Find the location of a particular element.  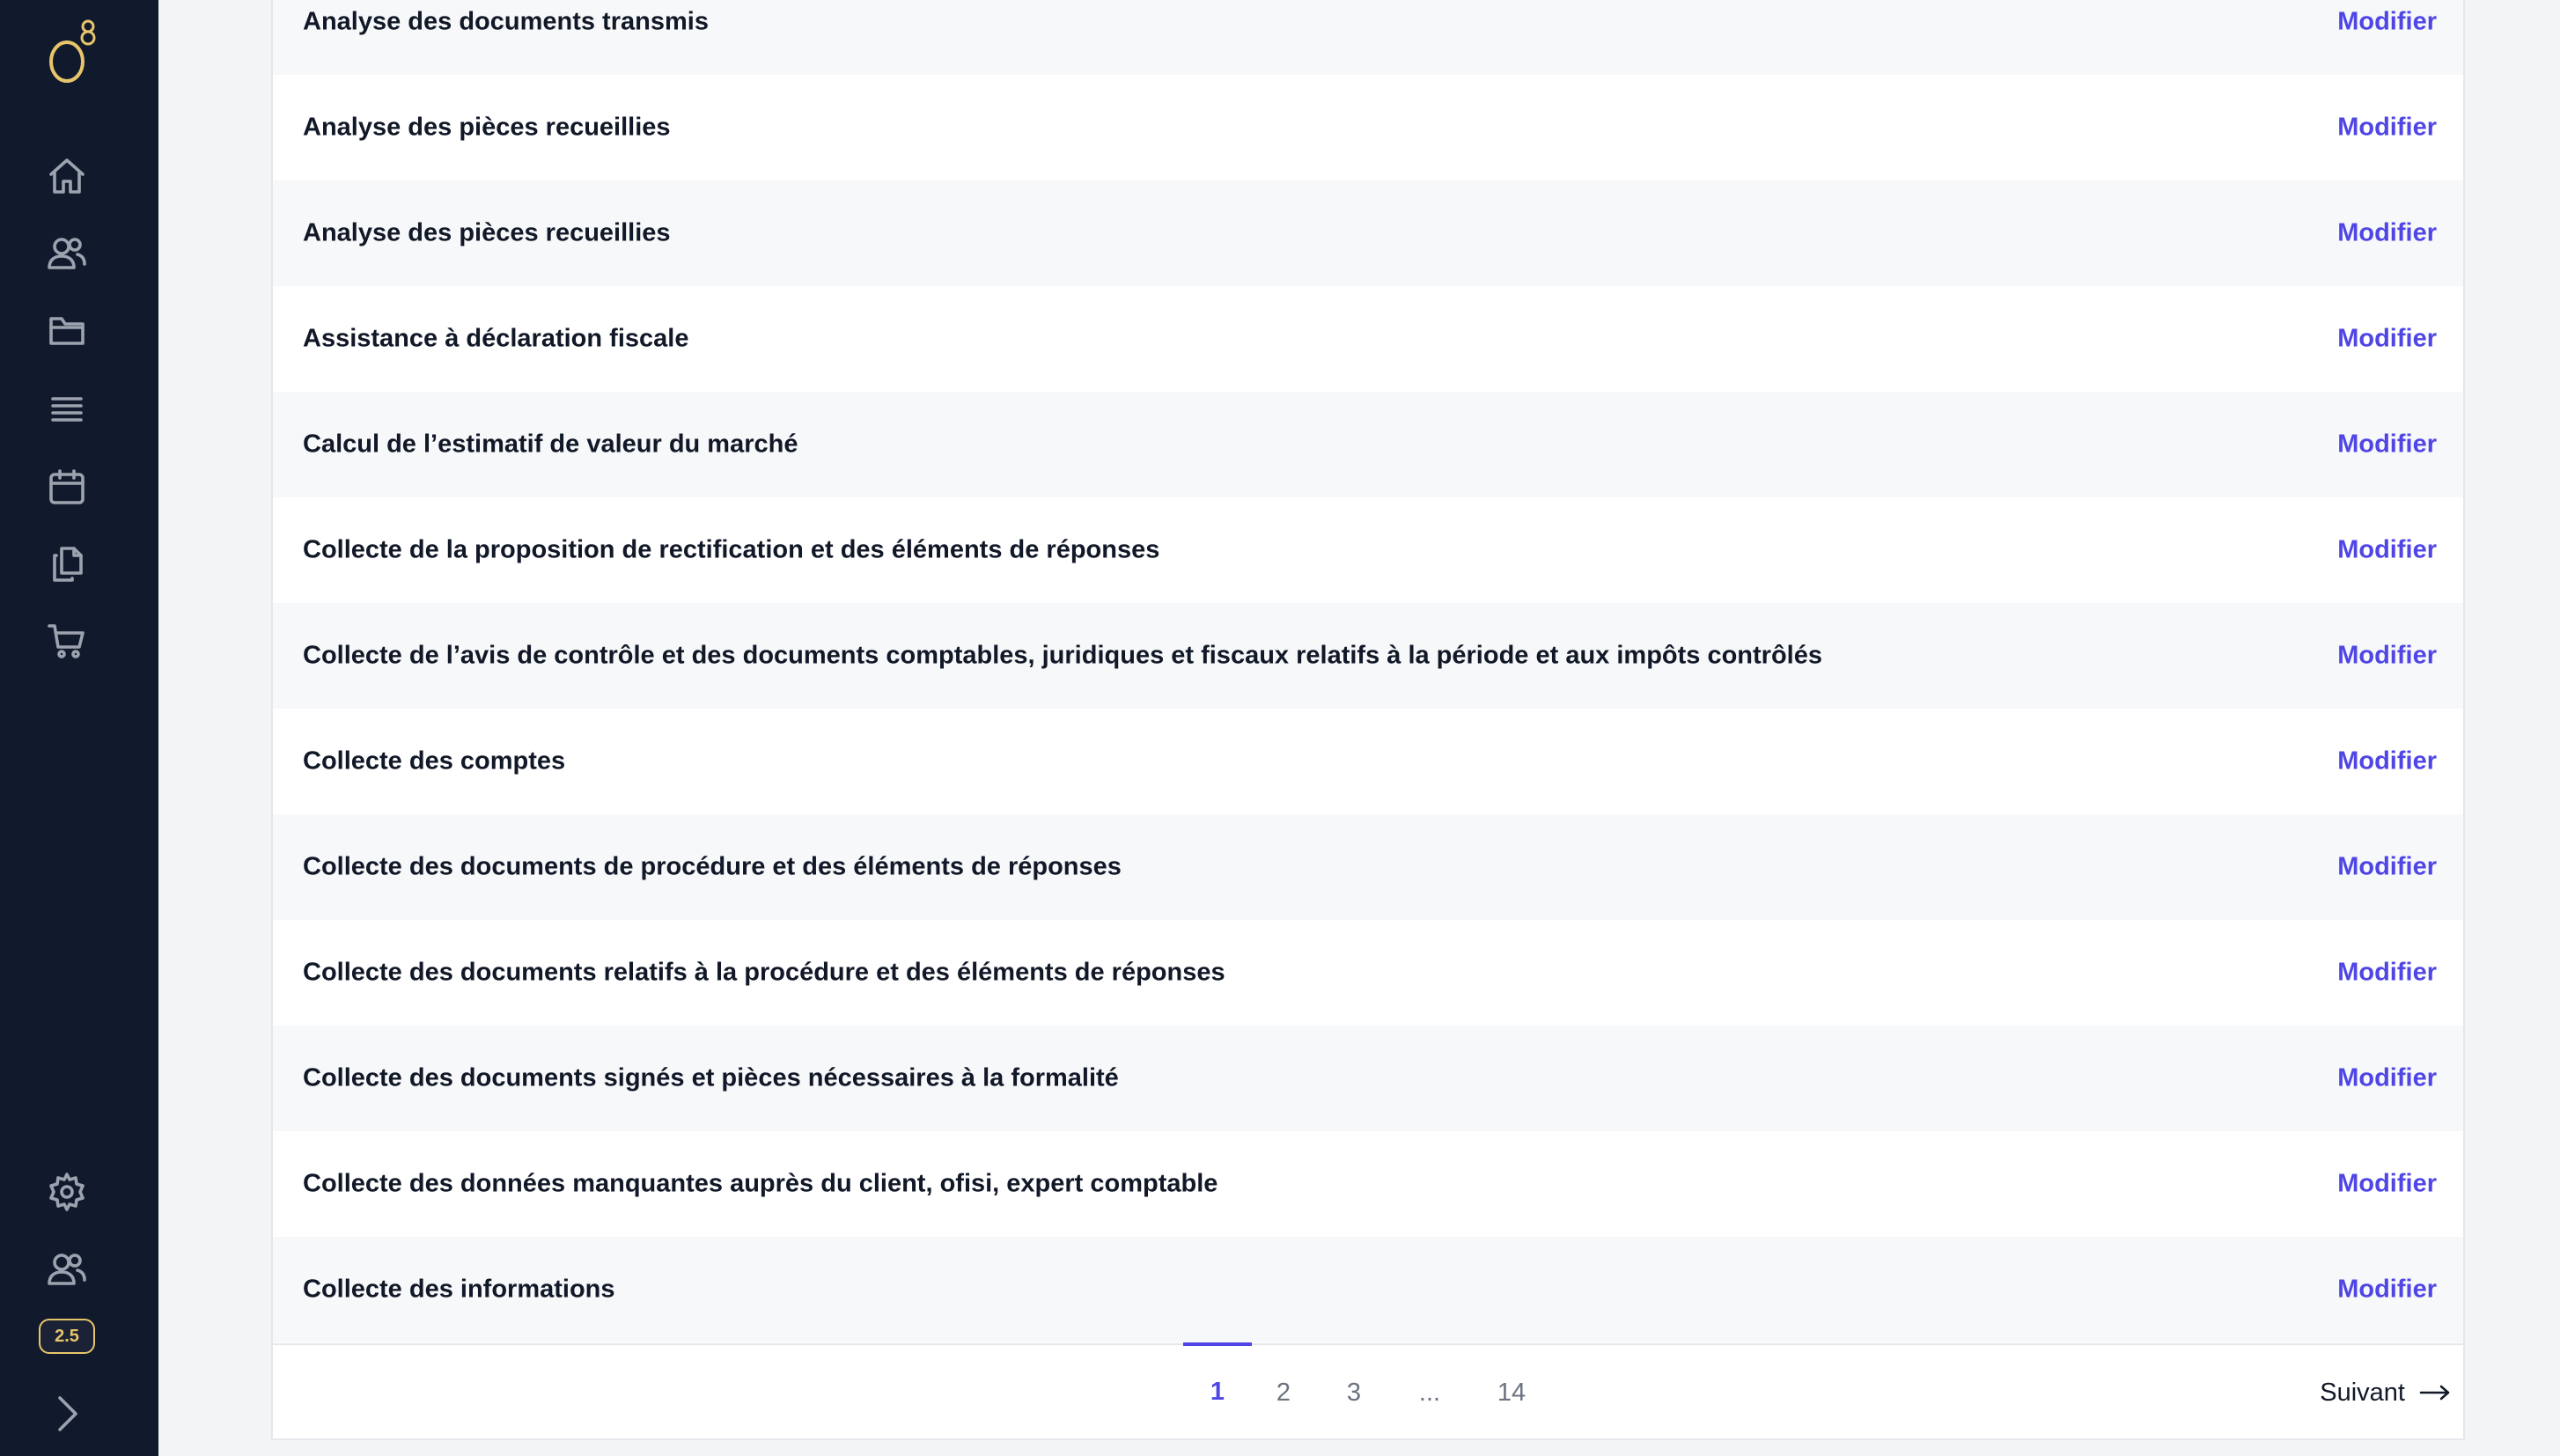

folder-icon is located at coordinates (67, 331).